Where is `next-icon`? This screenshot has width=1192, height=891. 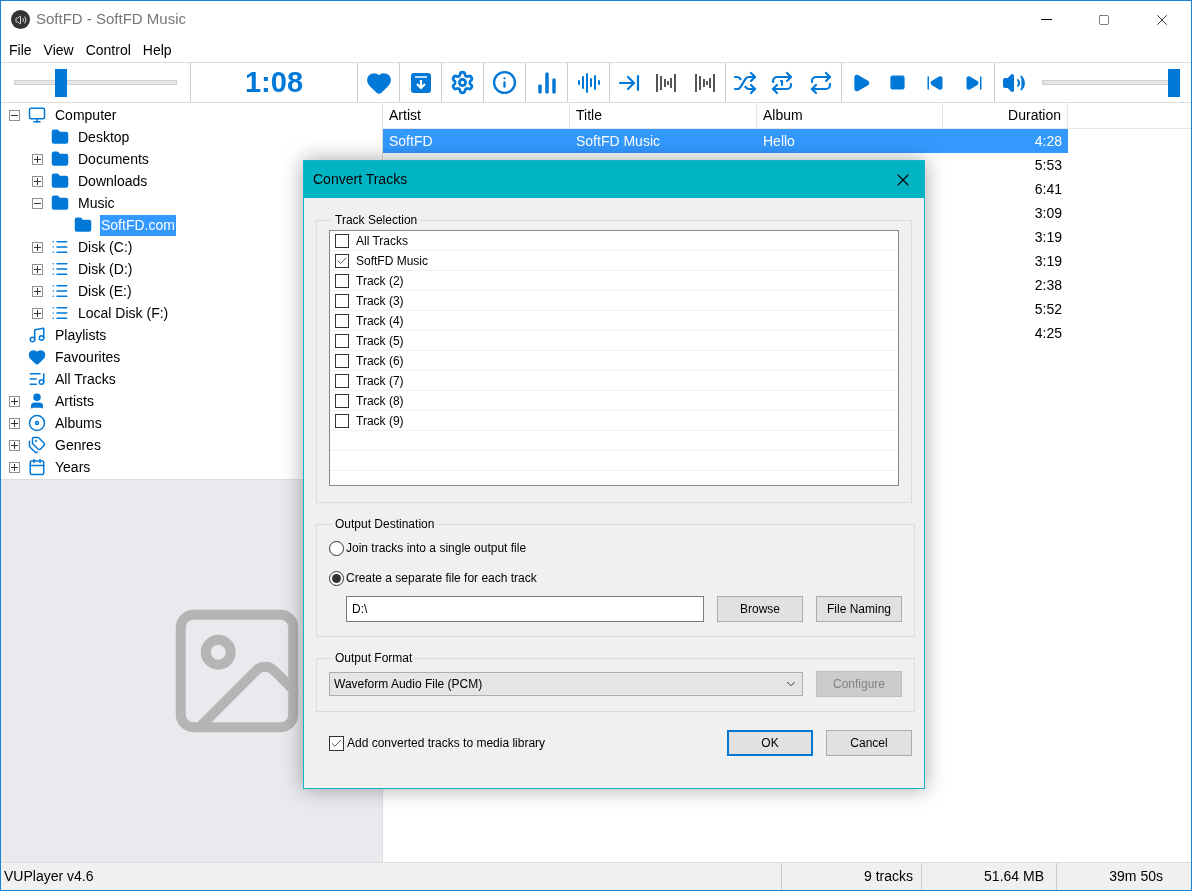 next-icon is located at coordinates (973, 82).